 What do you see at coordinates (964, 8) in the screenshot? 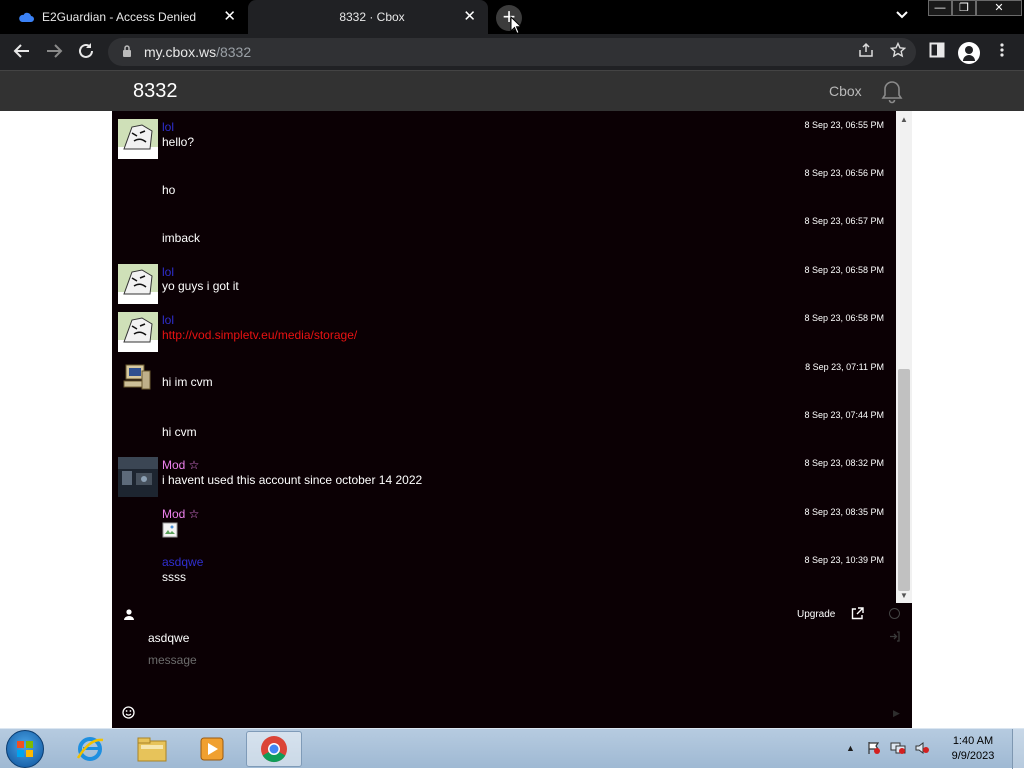
I see `restore-button: ❐` at bounding box center [964, 8].